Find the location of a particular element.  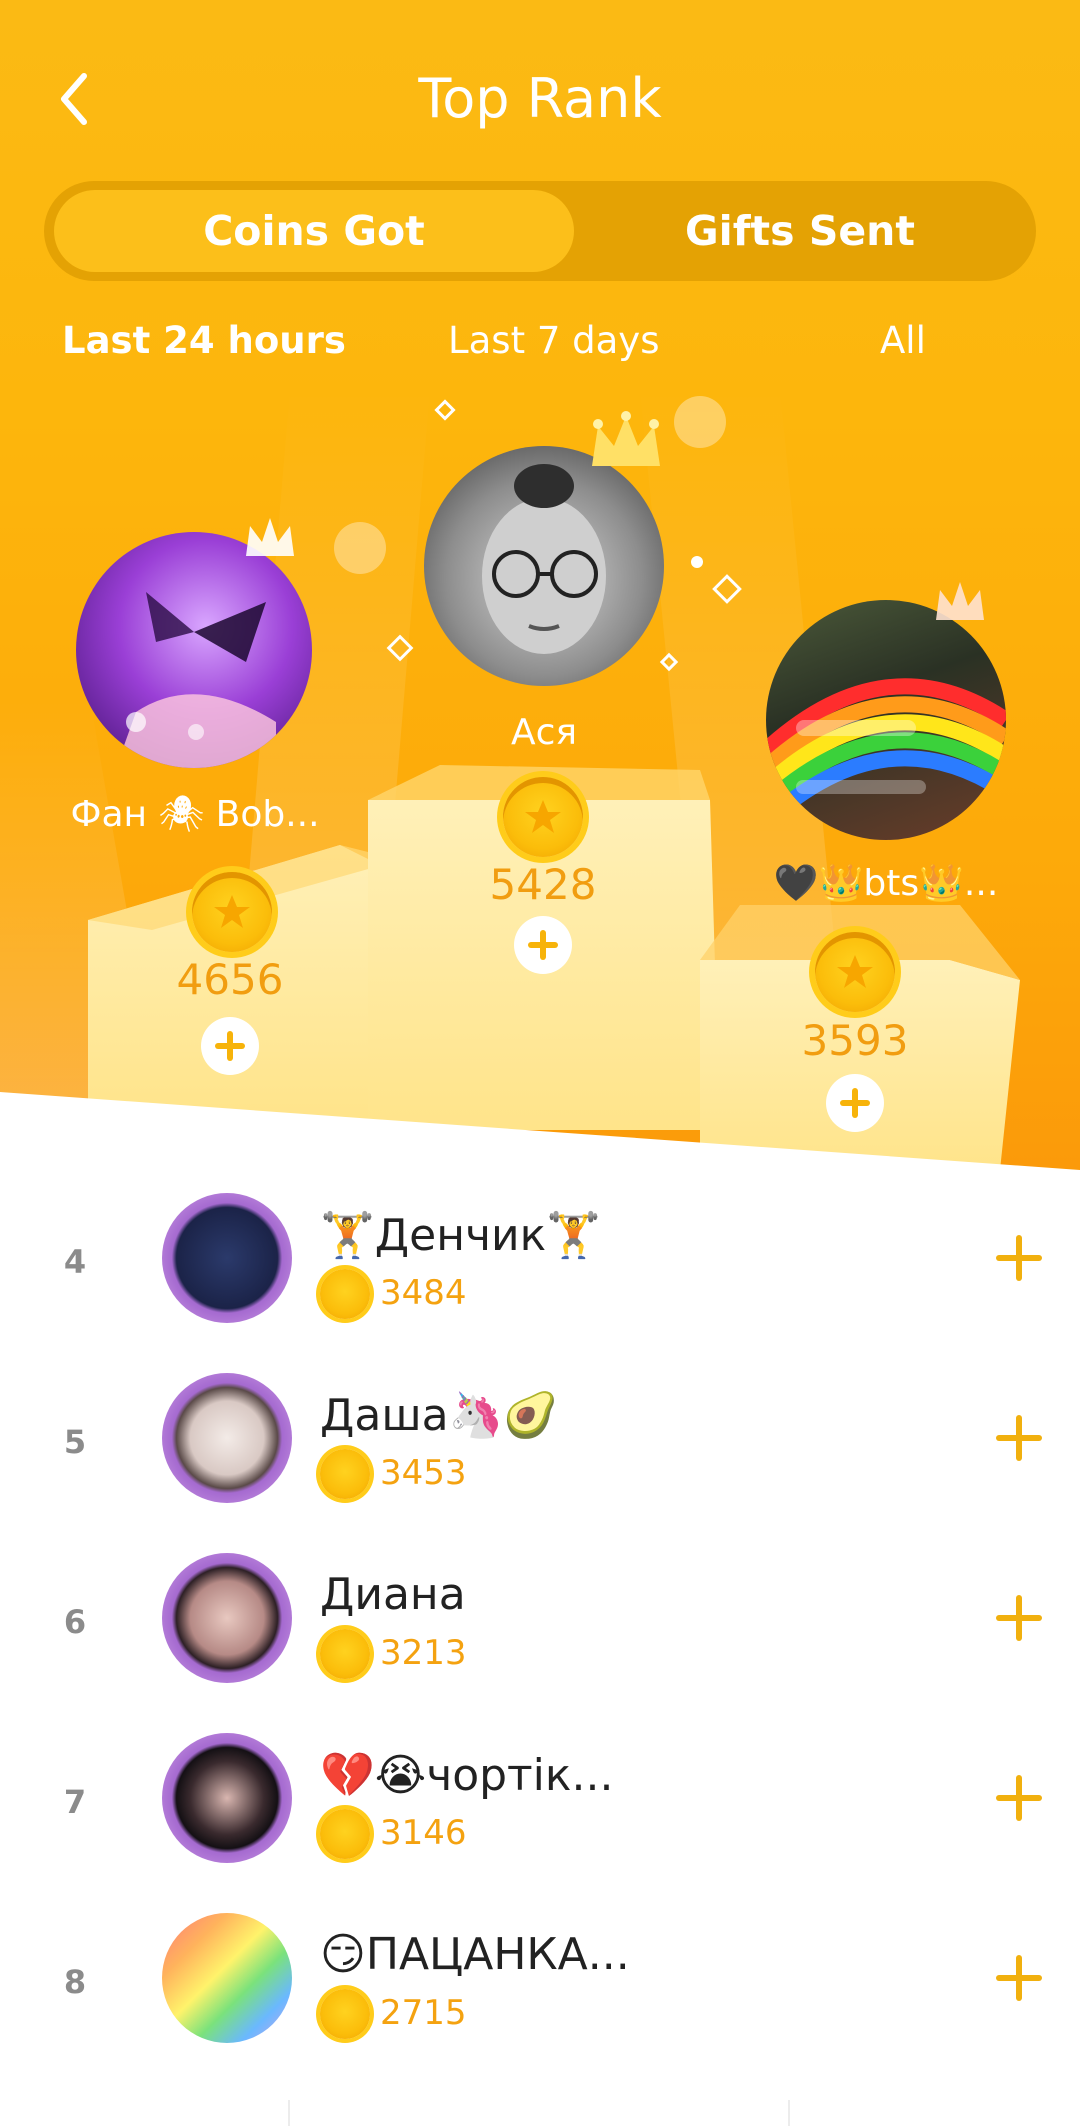

tab-coins-got: Coins Got is located at coordinates (314, 231).